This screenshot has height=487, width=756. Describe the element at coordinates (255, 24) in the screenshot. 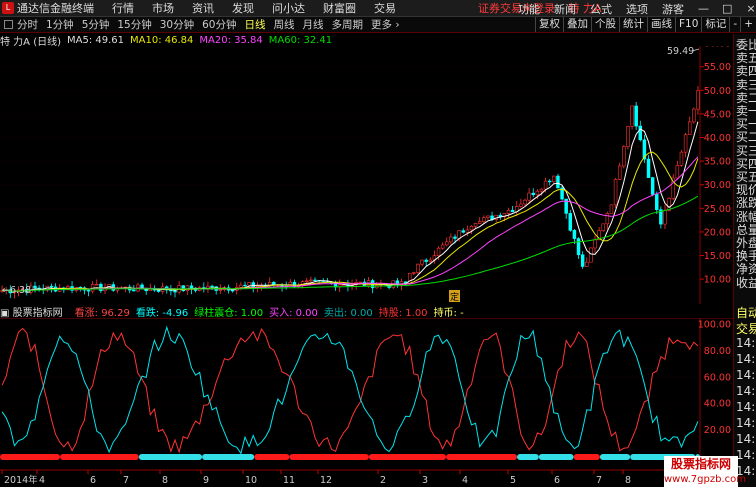

I see `tab-daily: 日线` at that location.